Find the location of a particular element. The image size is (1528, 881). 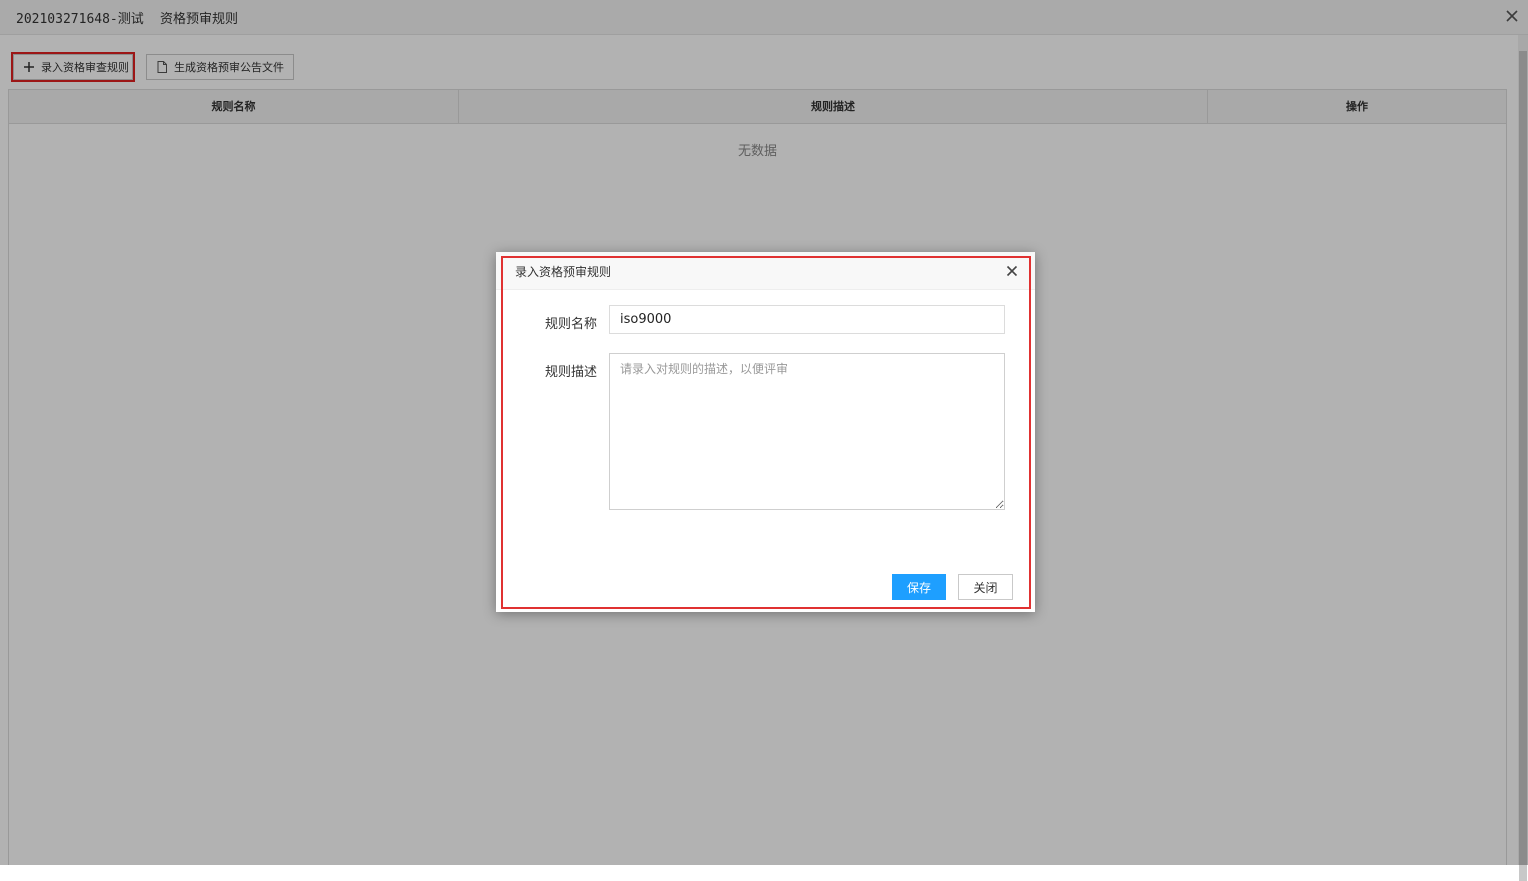

rule-desc-label: 规则描述 is located at coordinates (571, 372).